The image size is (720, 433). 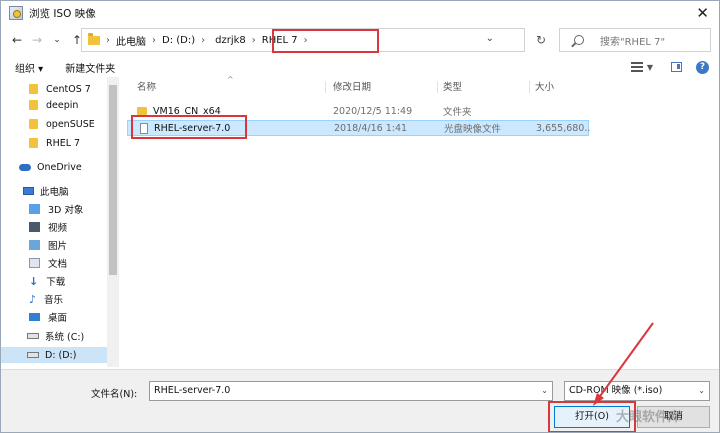 What do you see at coordinates (473, 129) in the screenshot?
I see `file-type: 光盘映像文件` at bounding box center [473, 129].